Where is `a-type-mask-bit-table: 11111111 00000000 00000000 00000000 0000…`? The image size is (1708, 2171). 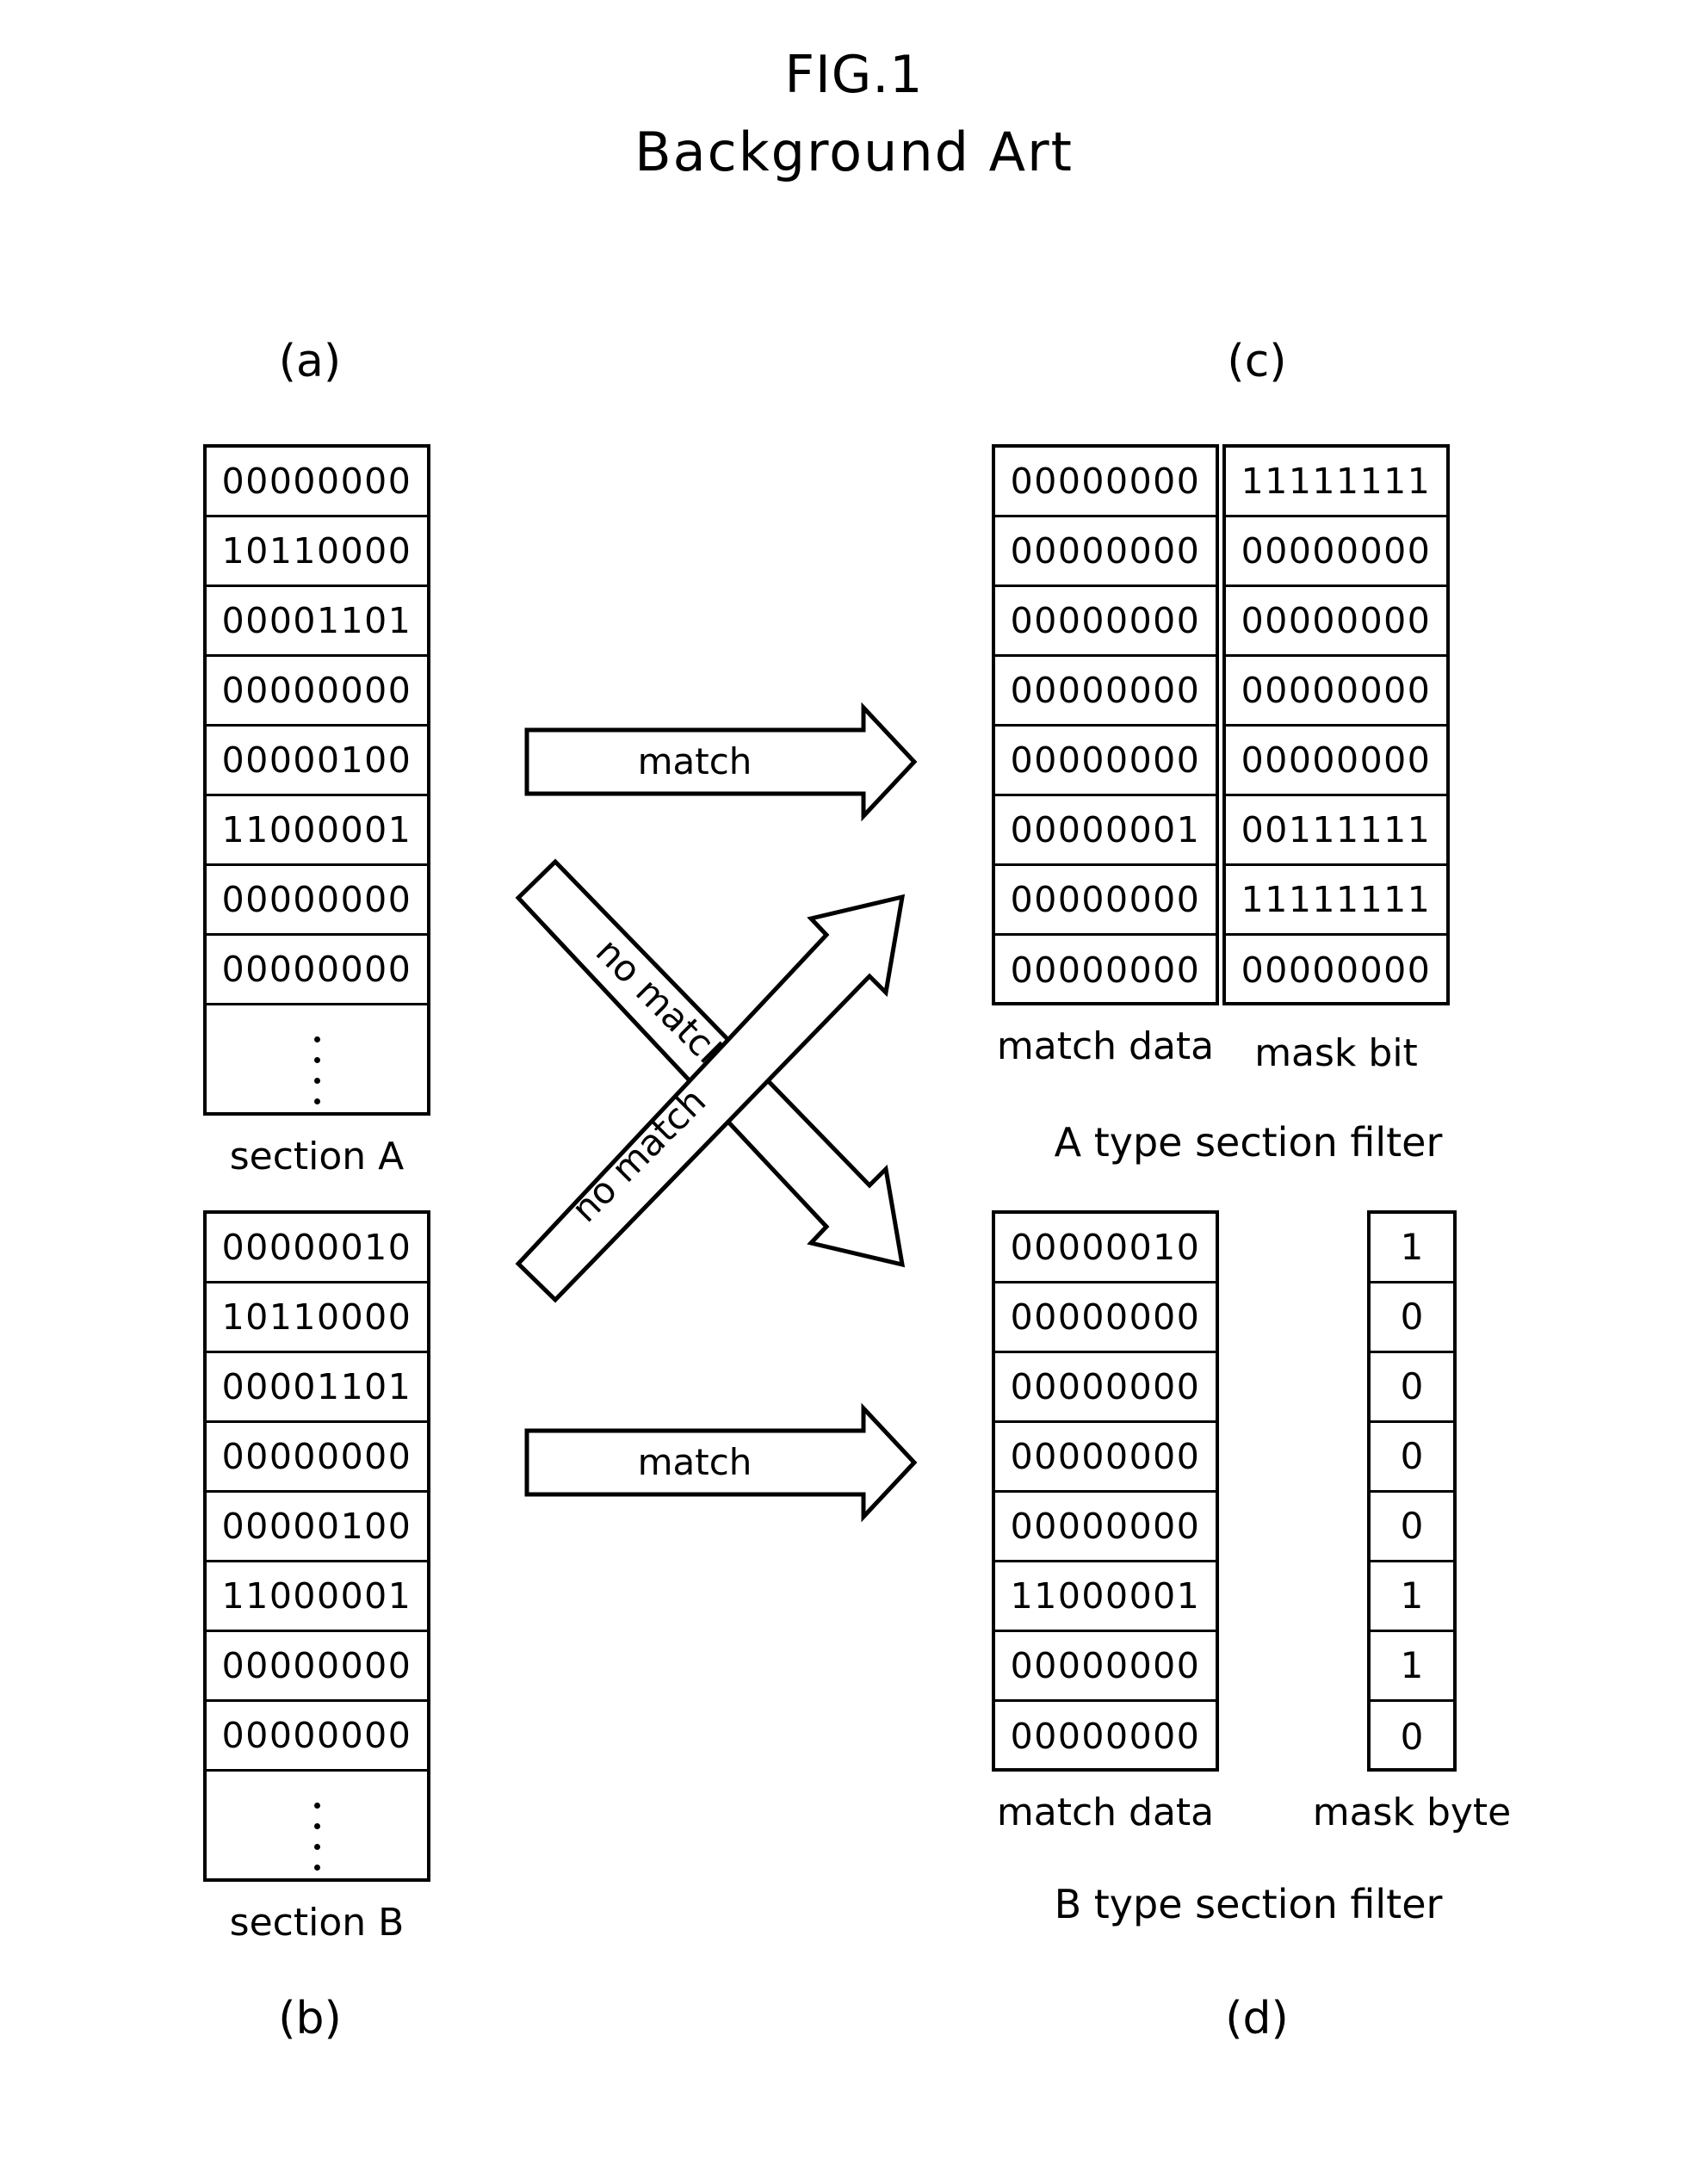
a-type-mask-bit-table: 11111111 00000000 00000000 00000000 0000… is located at coordinates (1336, 725).